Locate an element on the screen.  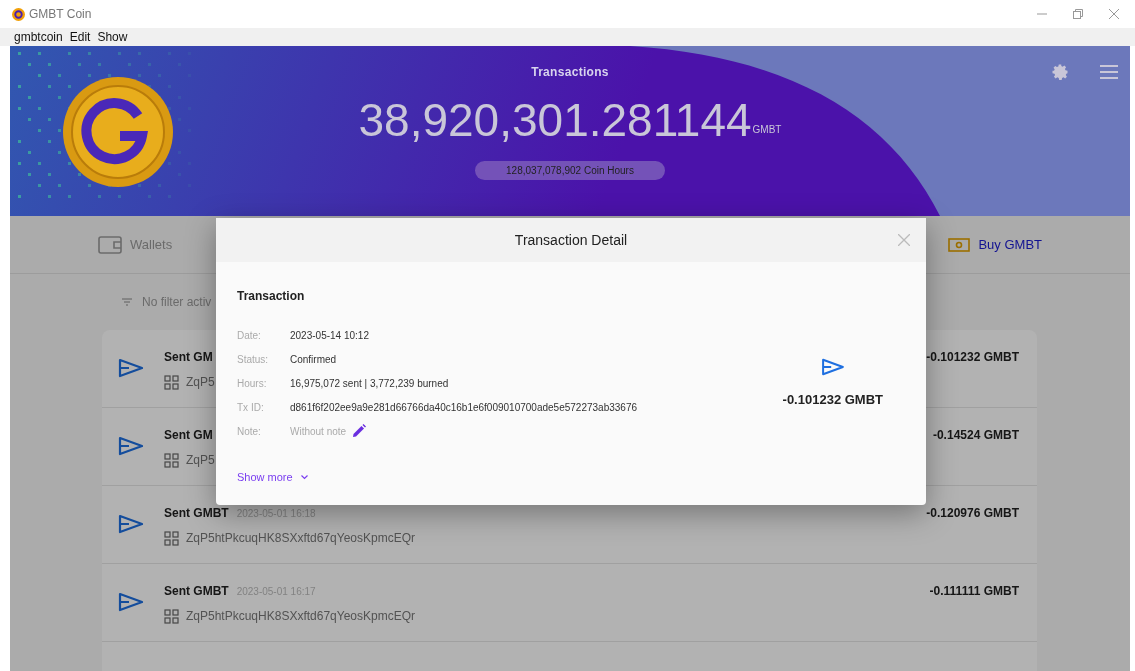
menu-item: Show is located at coordinates (112, 37).